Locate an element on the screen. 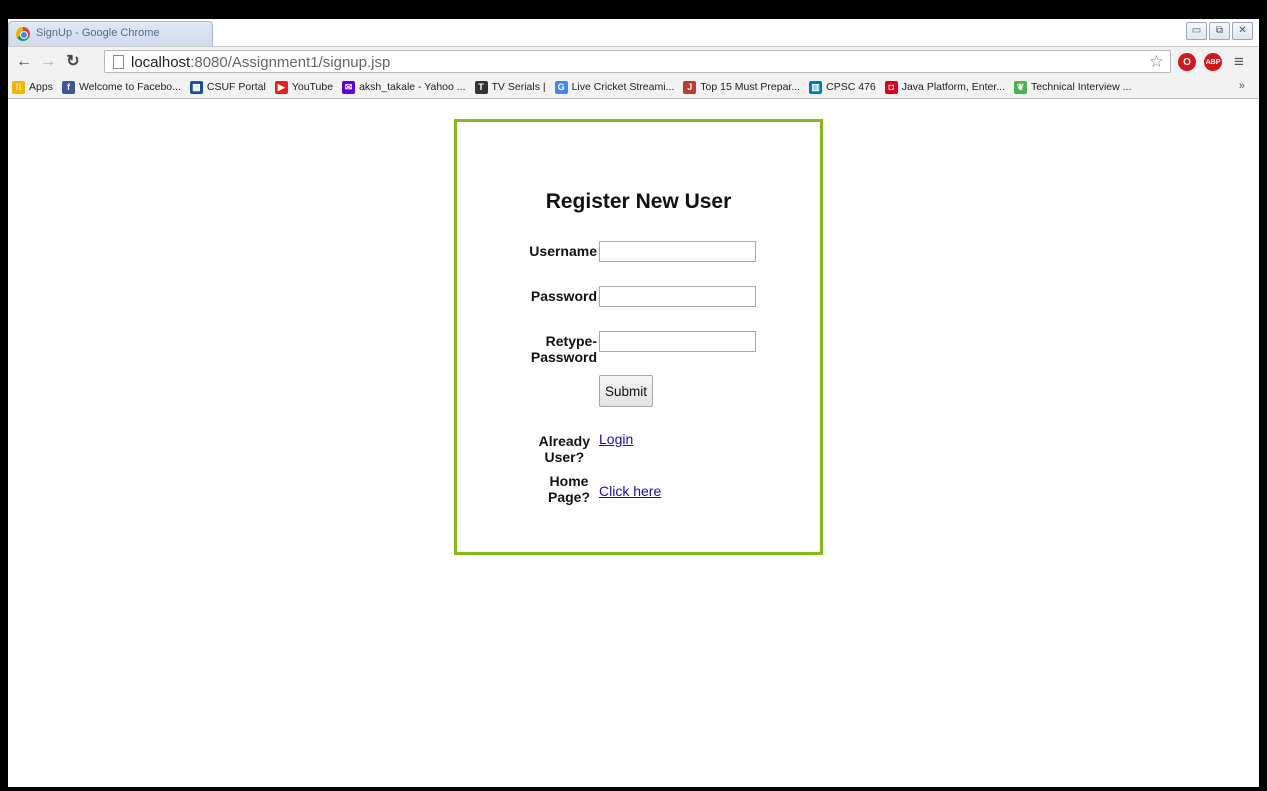 The height and width of the screenshot is (791, 1267). minimize-button: ▭ is located at coordinates (1196, 31).